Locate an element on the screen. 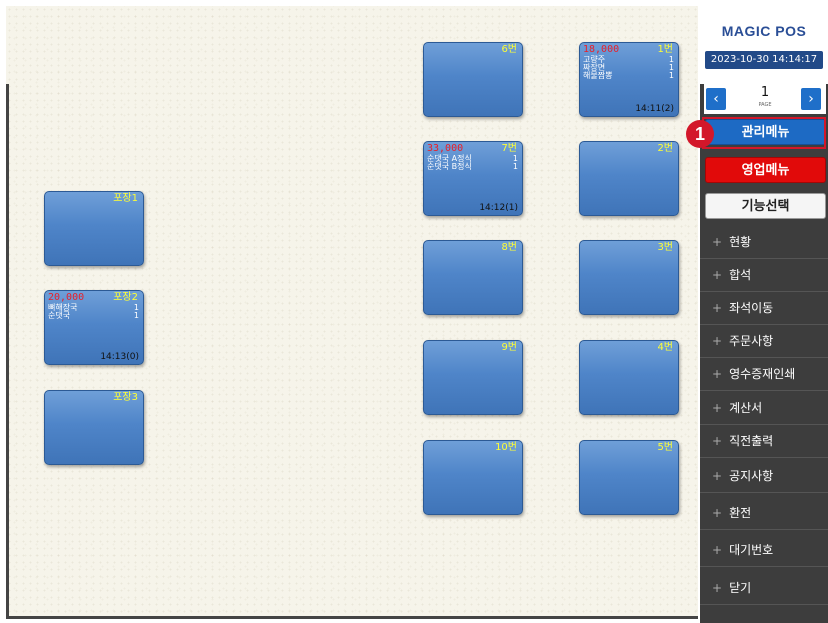 Image resolution: width=828 pixels, height=623 pixels. table-8: 8번 is located at coordinates (473, 277).